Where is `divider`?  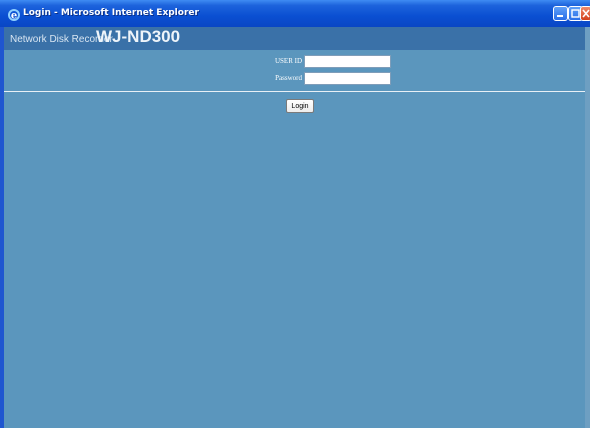
divider is located at coordinates (297, 91).